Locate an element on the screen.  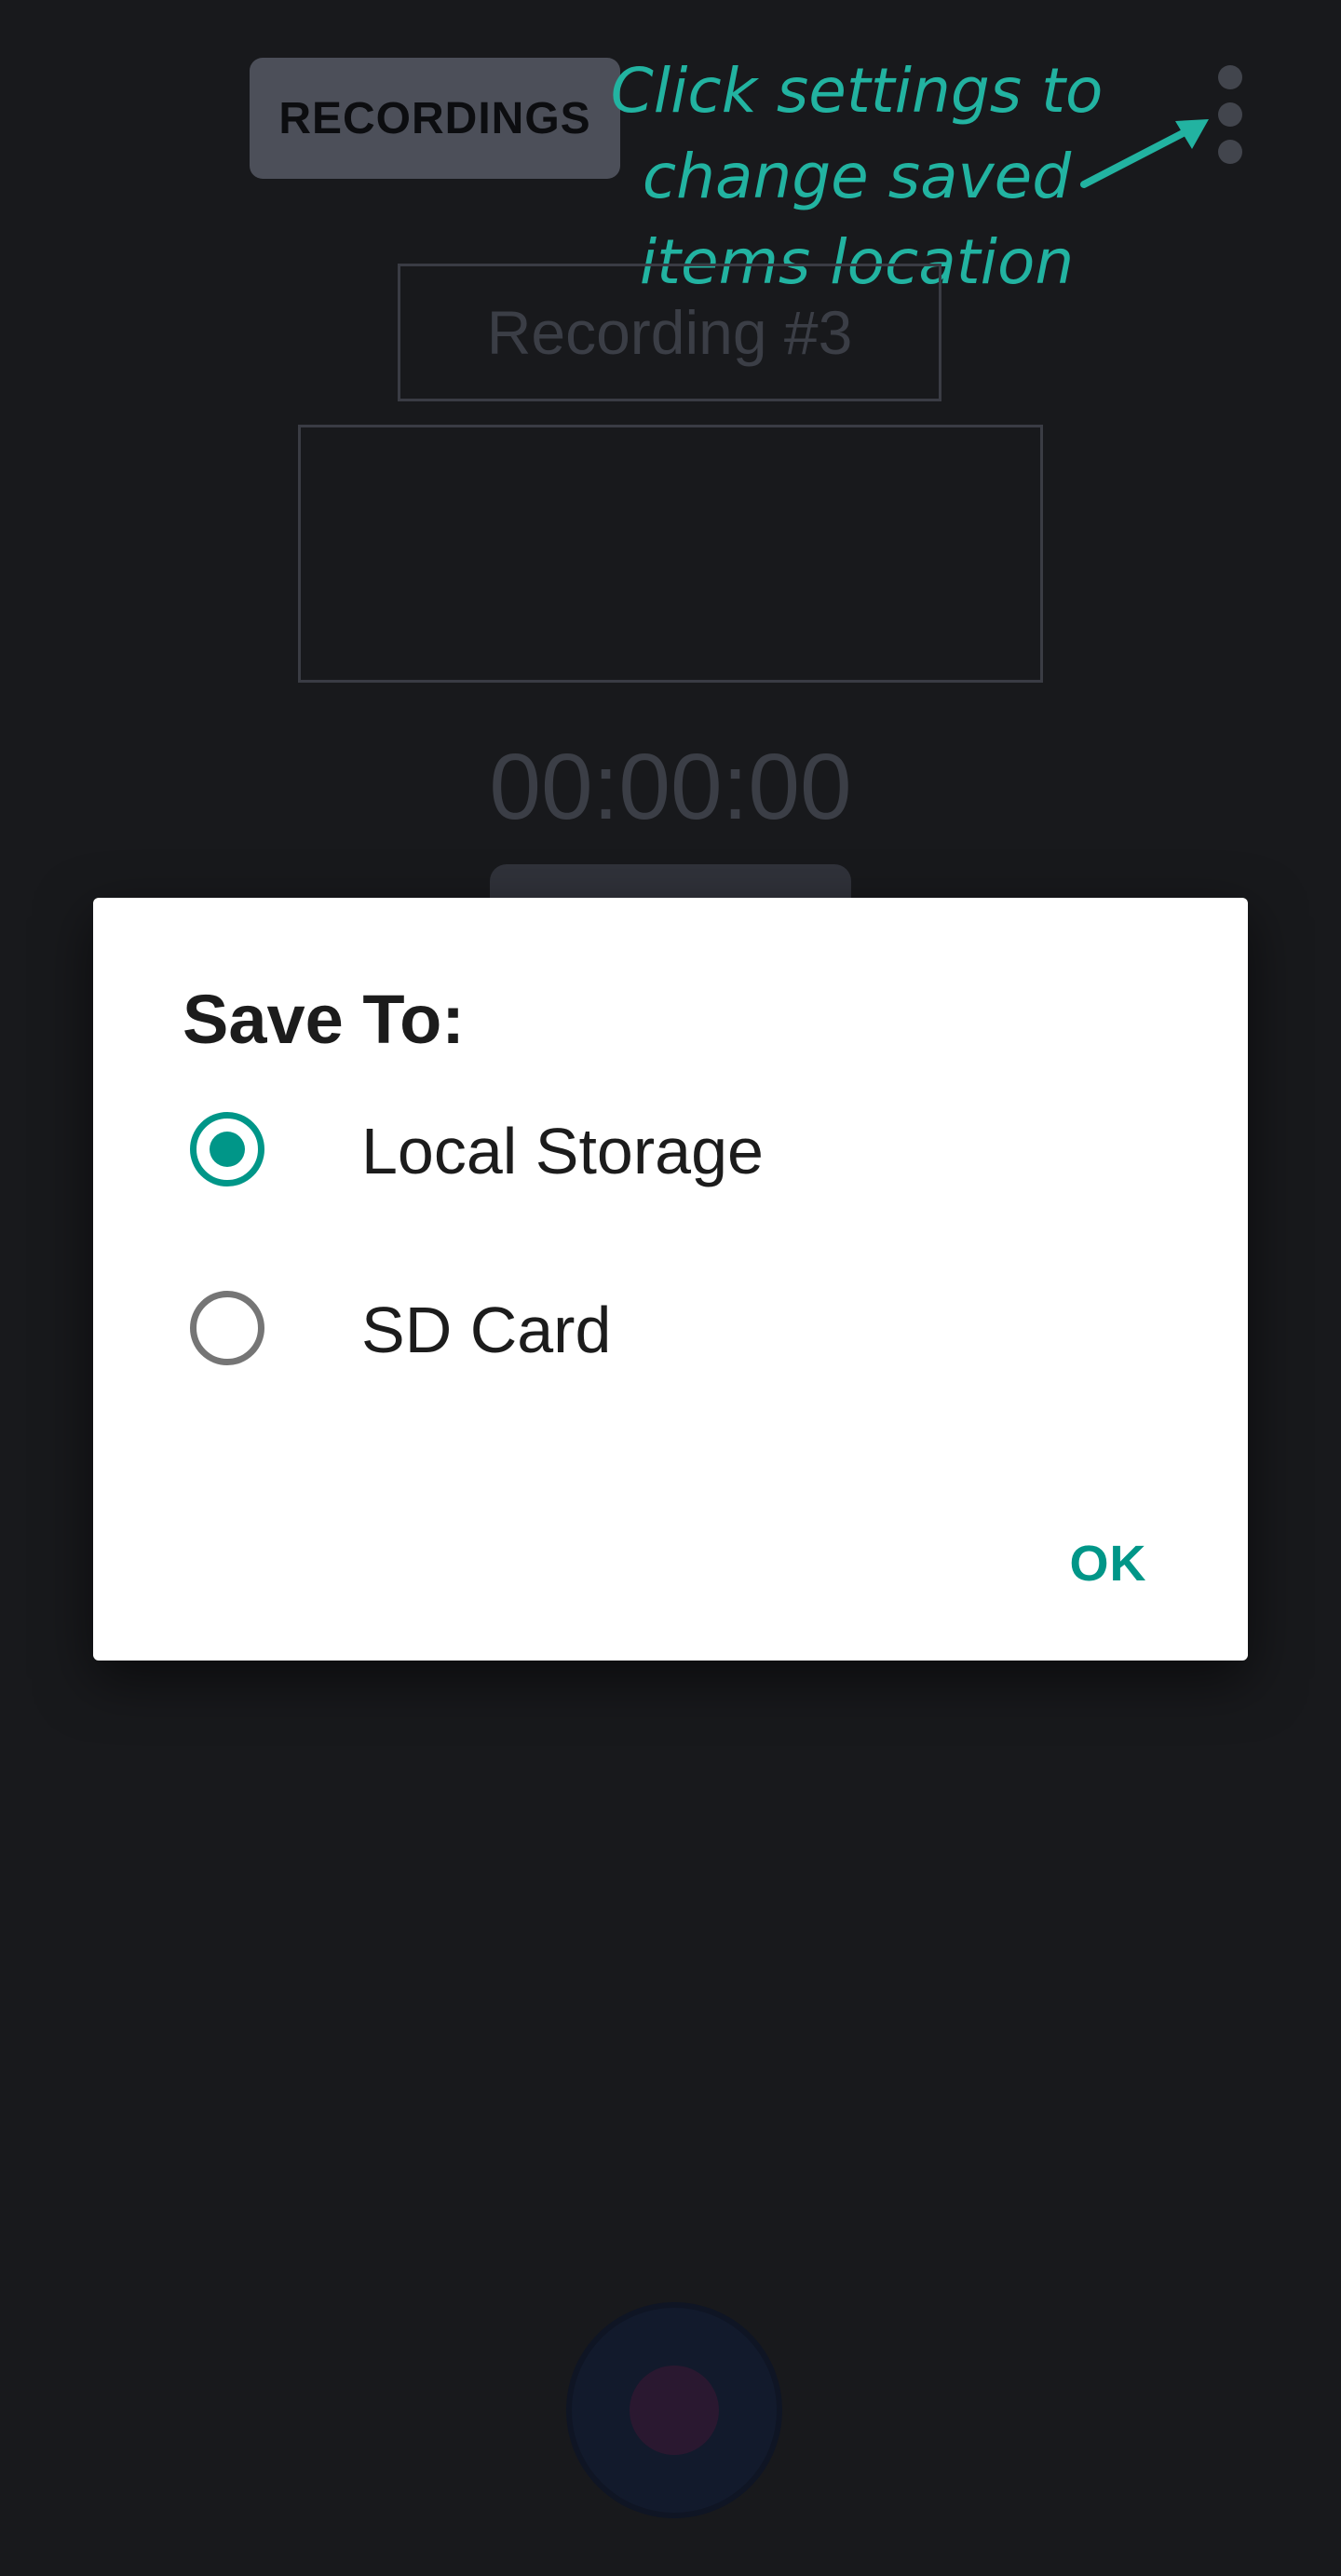
annotation-arrow-icon is located at coordinates (1144, 153).